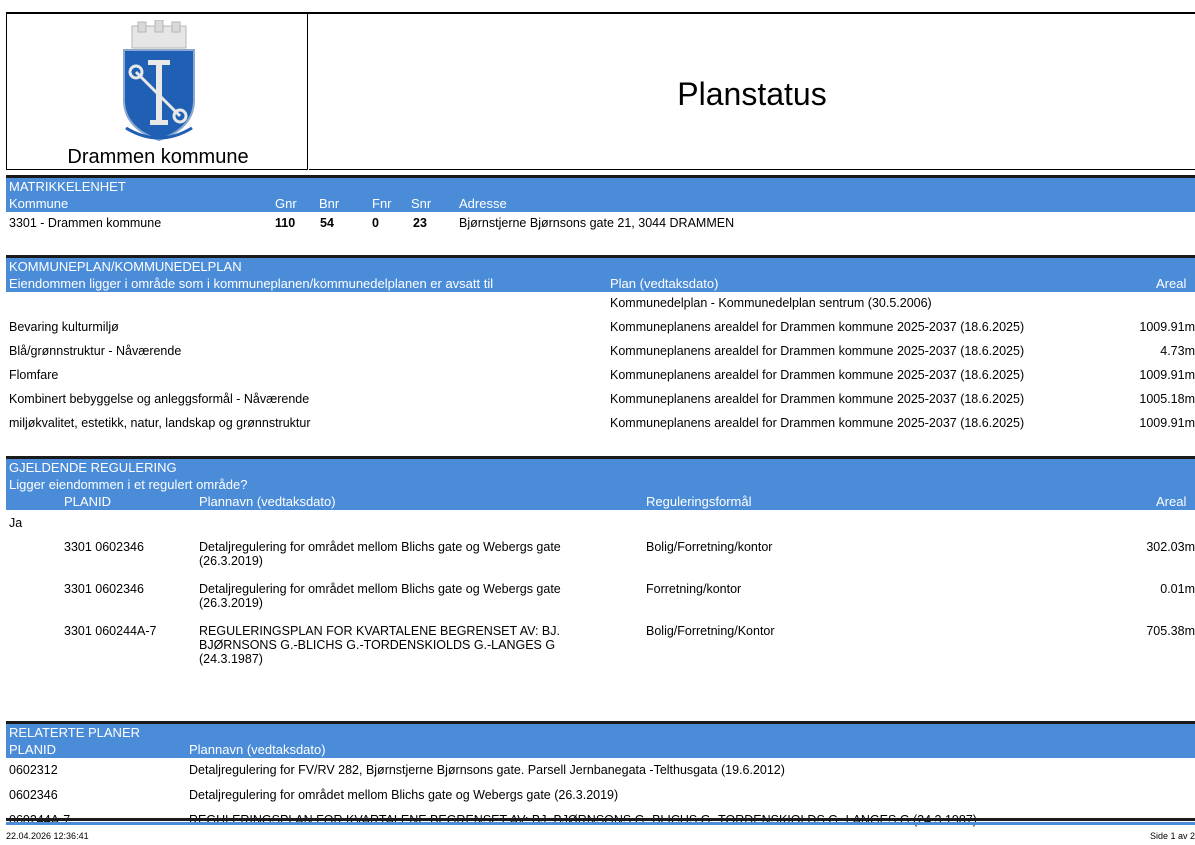  I want to click on cell-planid: 3301 060244A-7, so click(110, 631).